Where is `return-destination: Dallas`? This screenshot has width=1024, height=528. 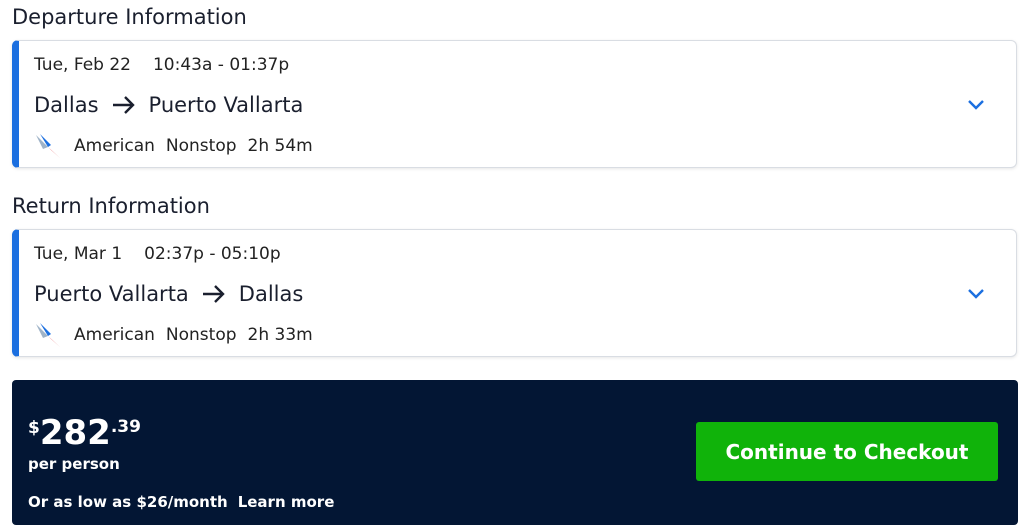
return-destination: Dallas is located at coordinates (271, 294).